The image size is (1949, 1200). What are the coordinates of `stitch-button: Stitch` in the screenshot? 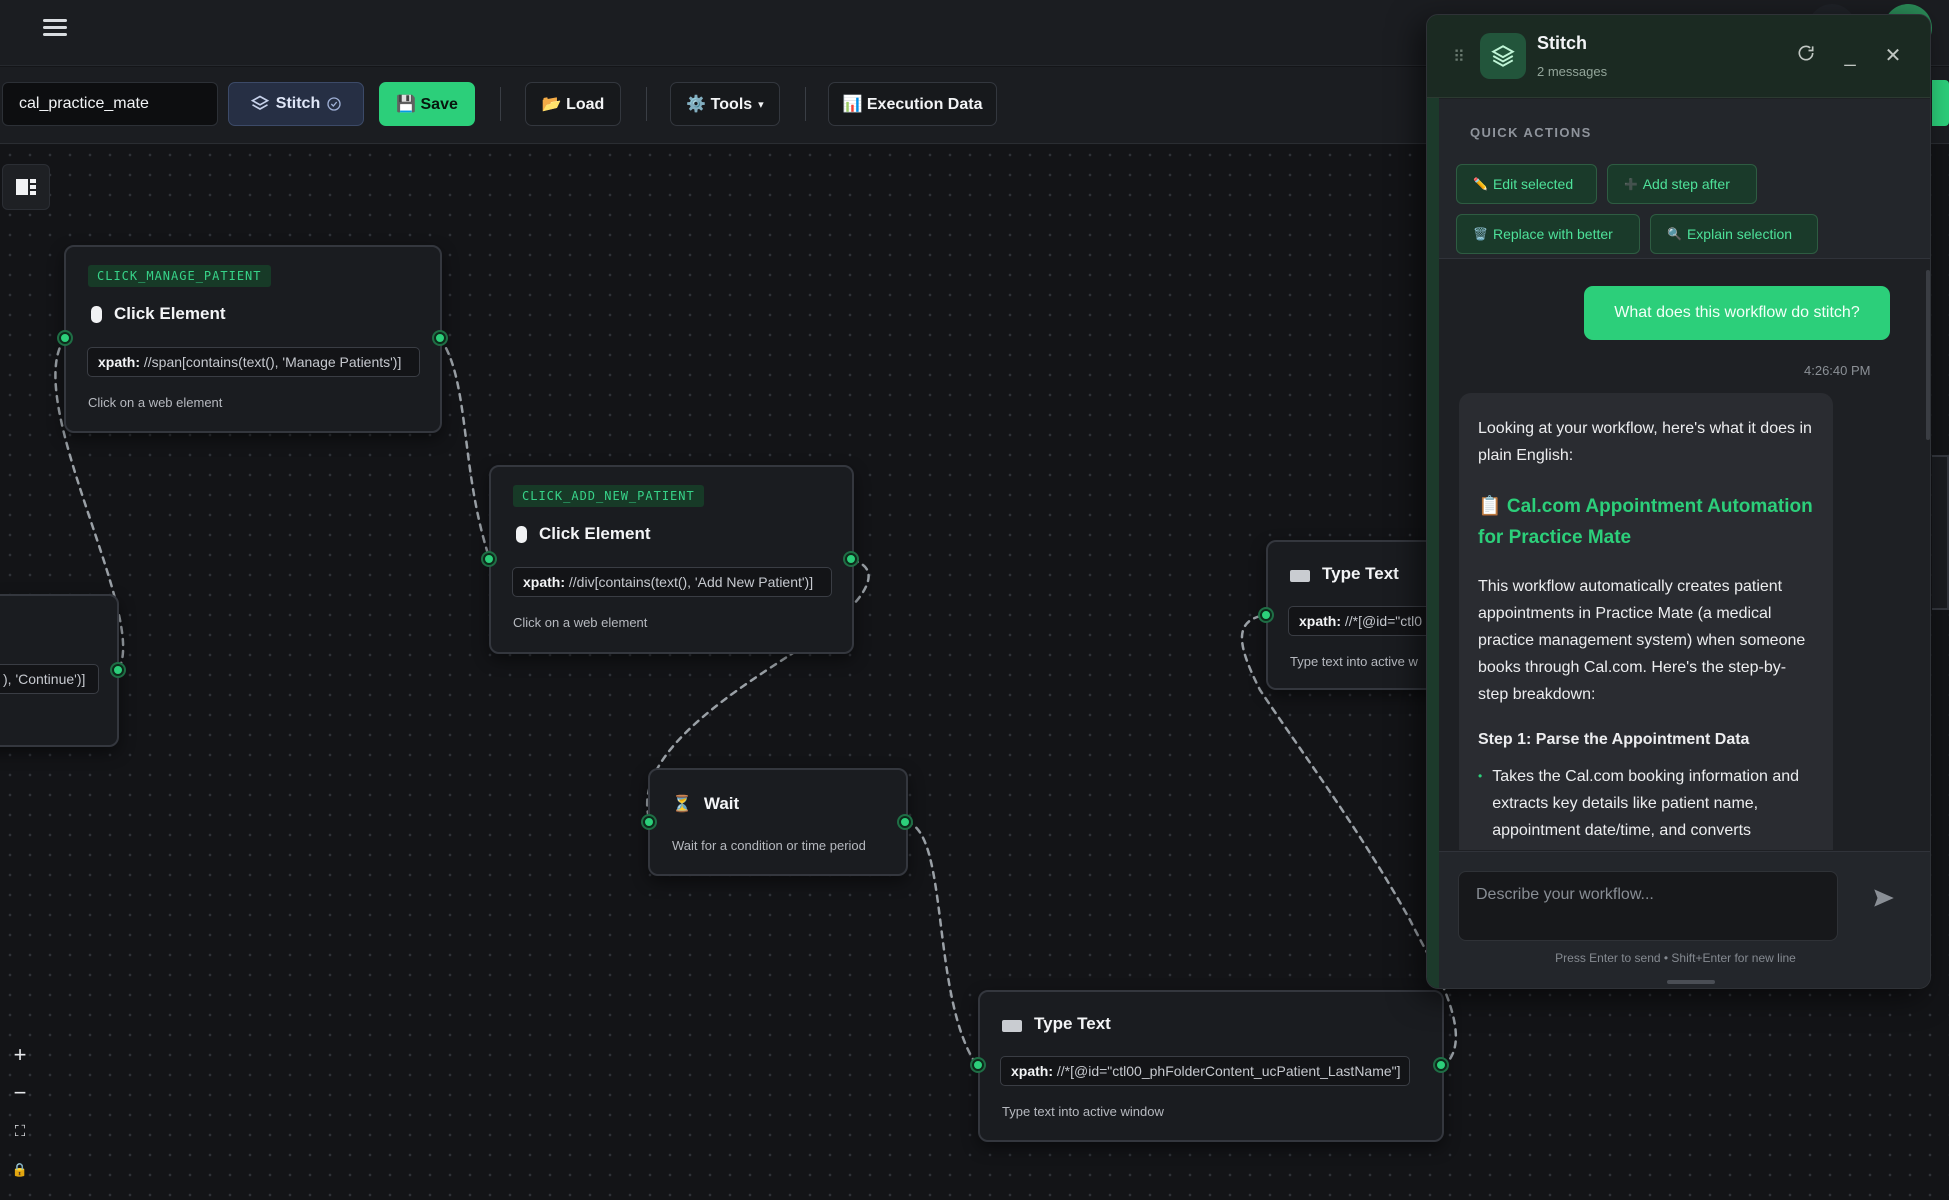 It's located at (296, 104).